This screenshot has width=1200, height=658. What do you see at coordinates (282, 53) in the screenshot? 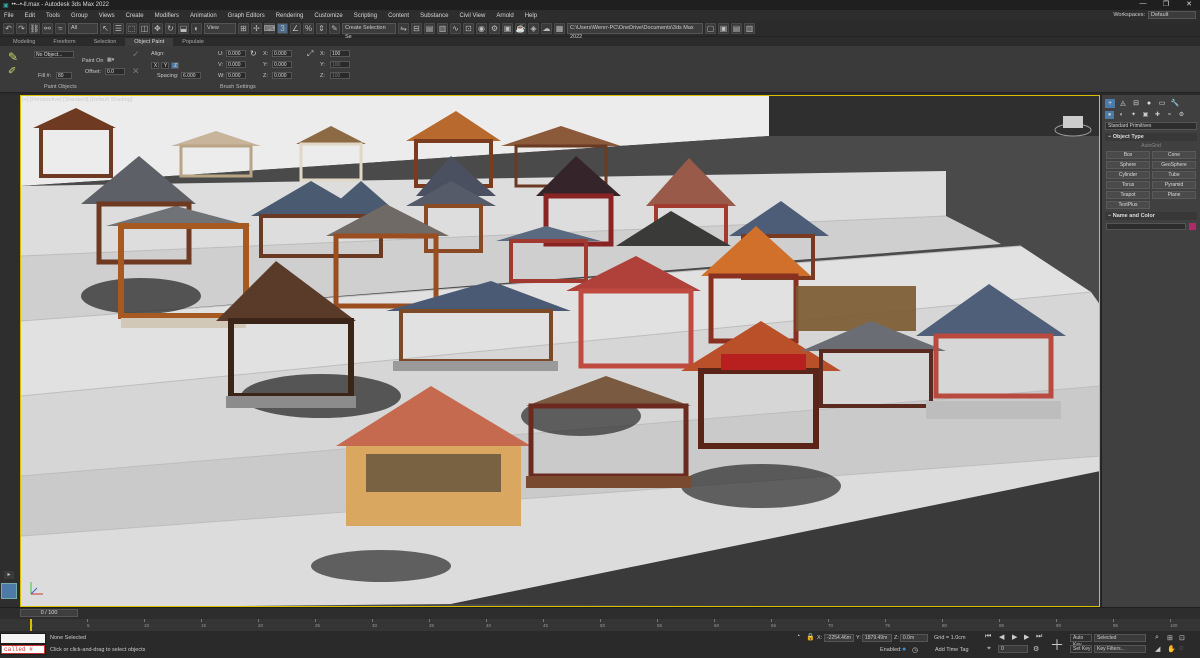
I see `x-rot-field: 0.000` at bounding box center [282, 53].